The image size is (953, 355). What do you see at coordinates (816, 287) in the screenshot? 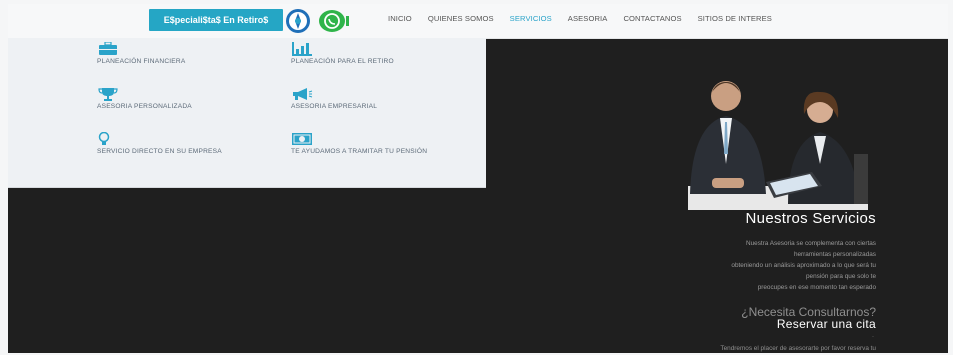
I see `description-line: preocupes en ese momento tan esperado` at bounding box center [816, 287].